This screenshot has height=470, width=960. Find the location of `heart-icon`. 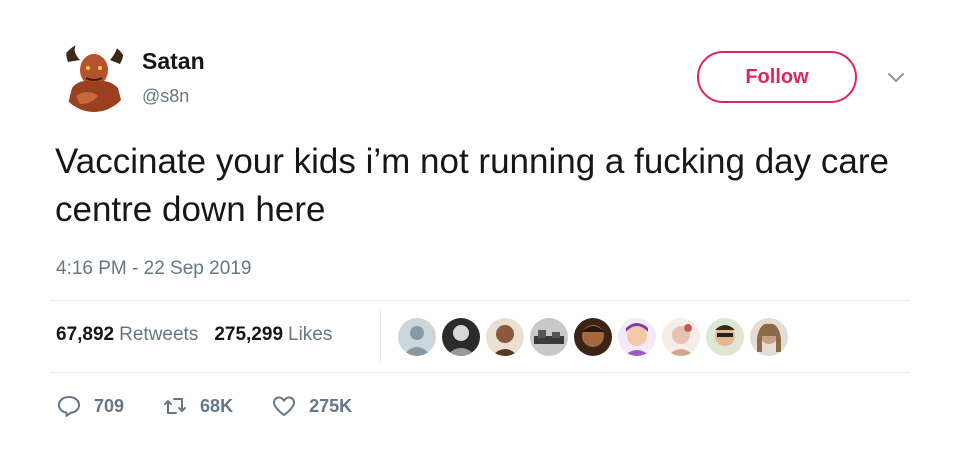

heart-icon is located at coordinates (284, 406).